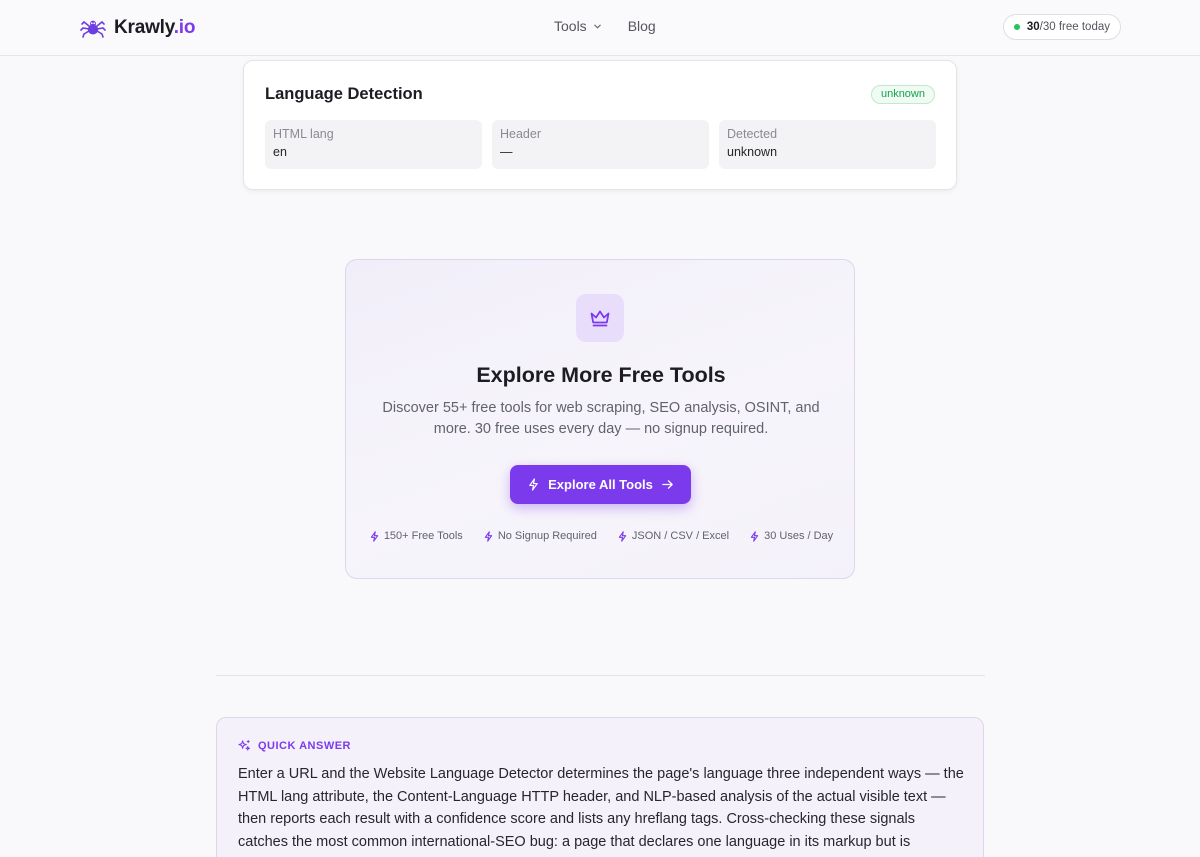 Image resolution: width=1200 pixels, height=857 pixels. I want to click on arrow-right-icon, so click(667, 484).